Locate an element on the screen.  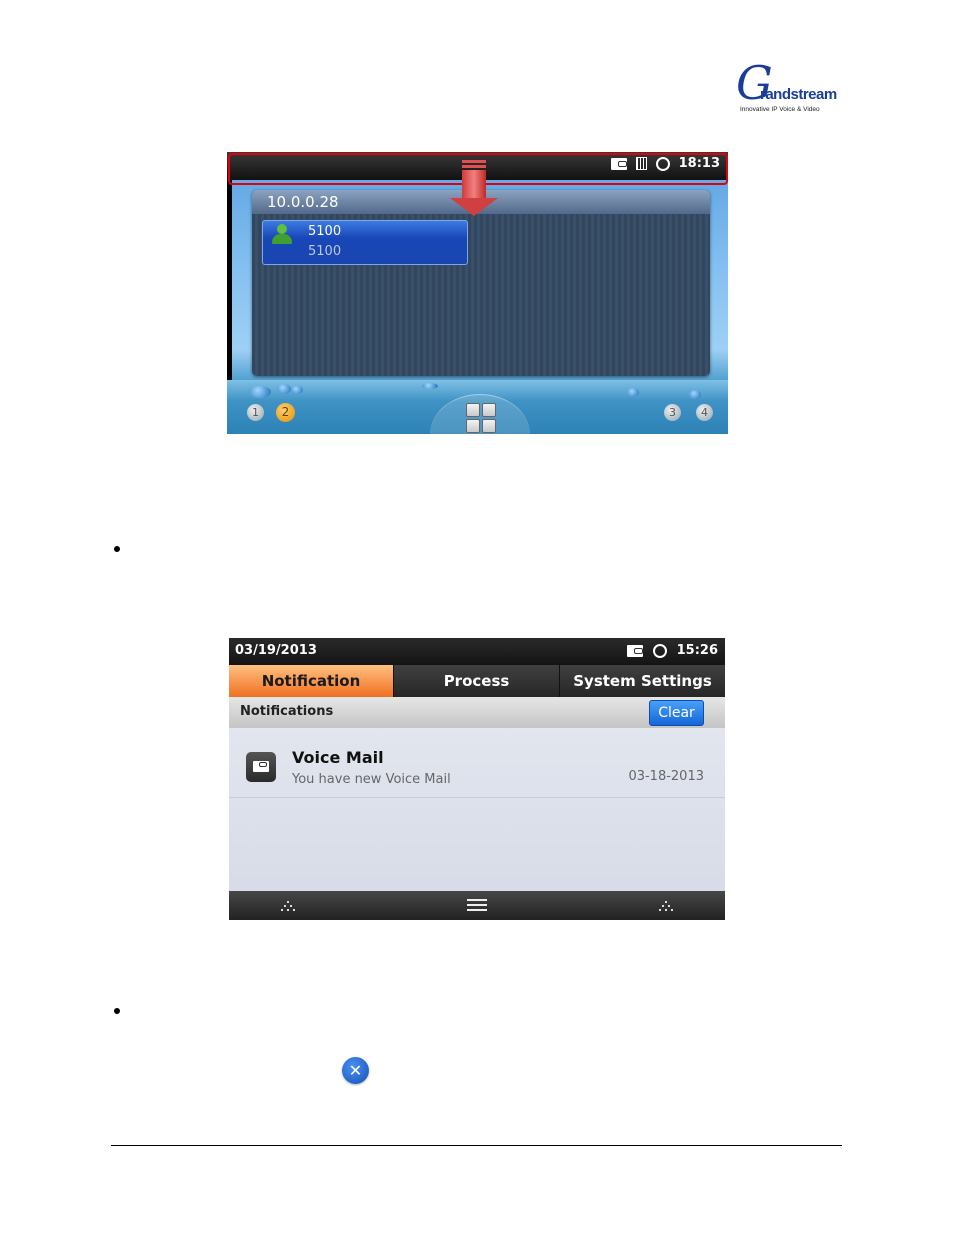
account-number: 5100 is located at coordinates (325, 251).